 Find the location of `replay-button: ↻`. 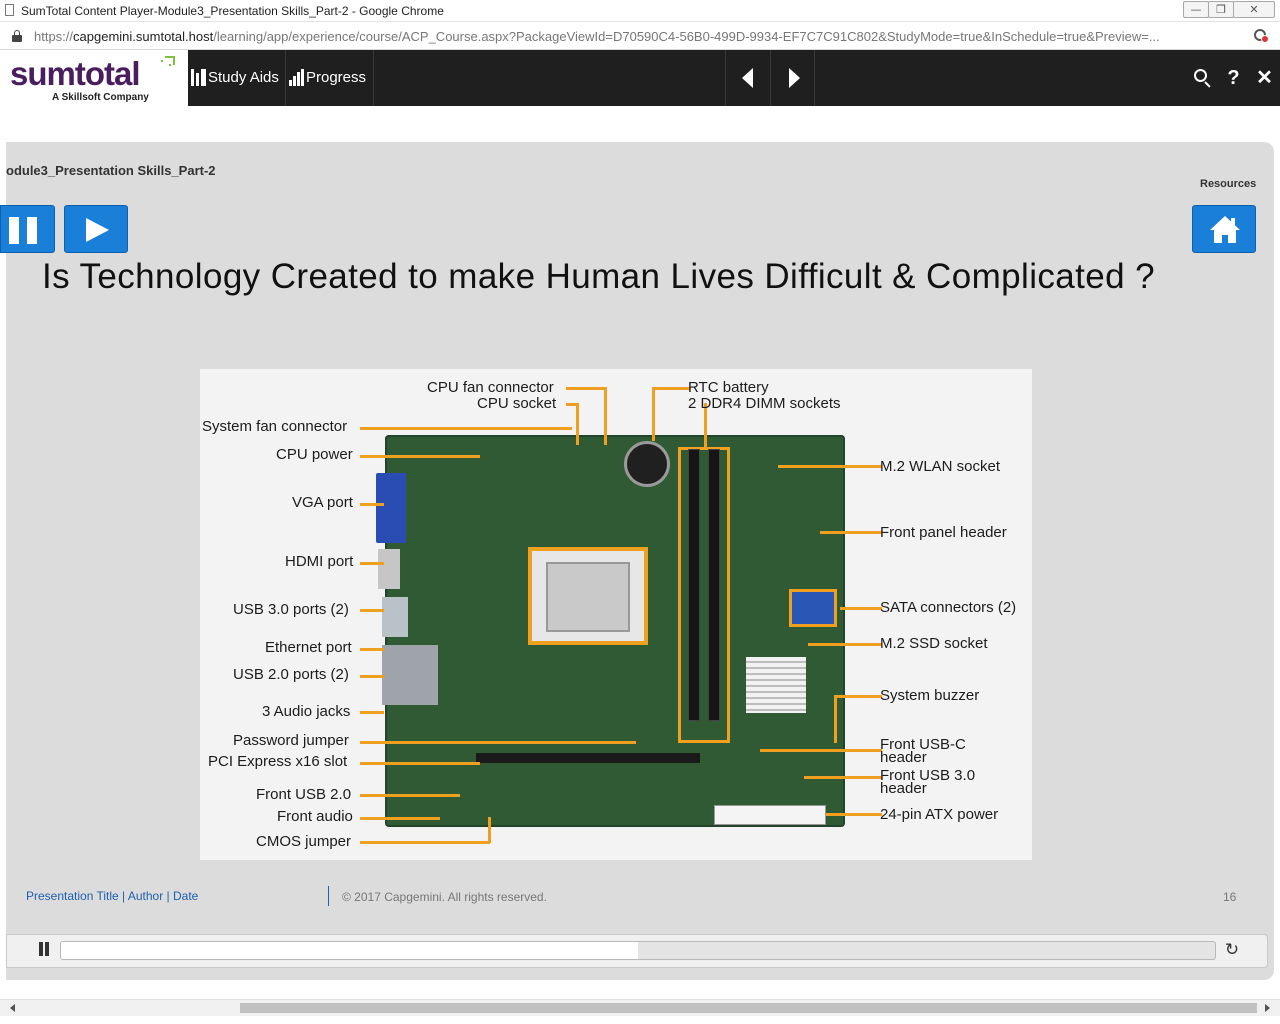

replay-button: ↻ is located at coordinates (1232, 950).